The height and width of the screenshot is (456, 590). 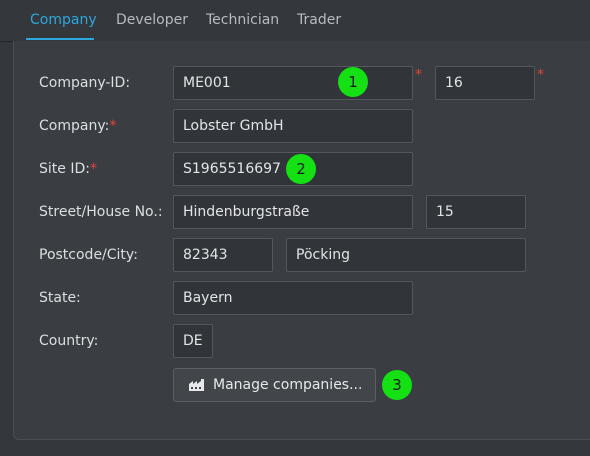 What do you see at coordinates (63, 20) in the screenshot?
I see `tab-company: Company` at bounding box center [63, 20].